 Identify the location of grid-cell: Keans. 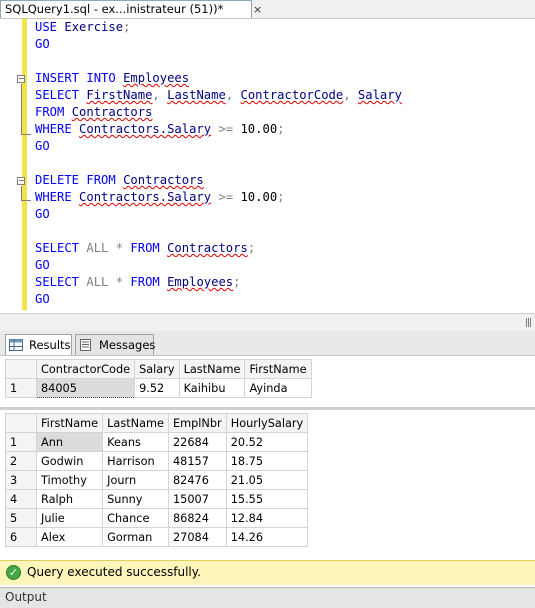
(135, 442).